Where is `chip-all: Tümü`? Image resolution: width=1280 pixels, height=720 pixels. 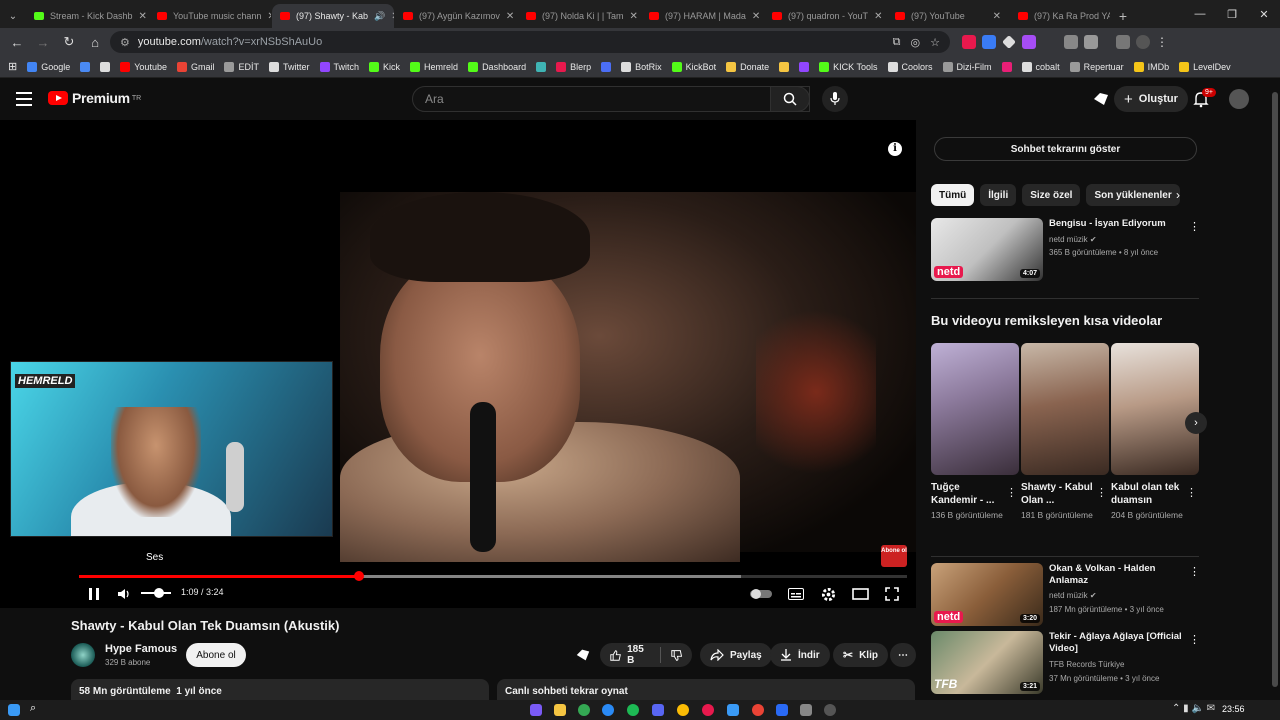 chip-all: Tümü is located at coordinates (953, 195).